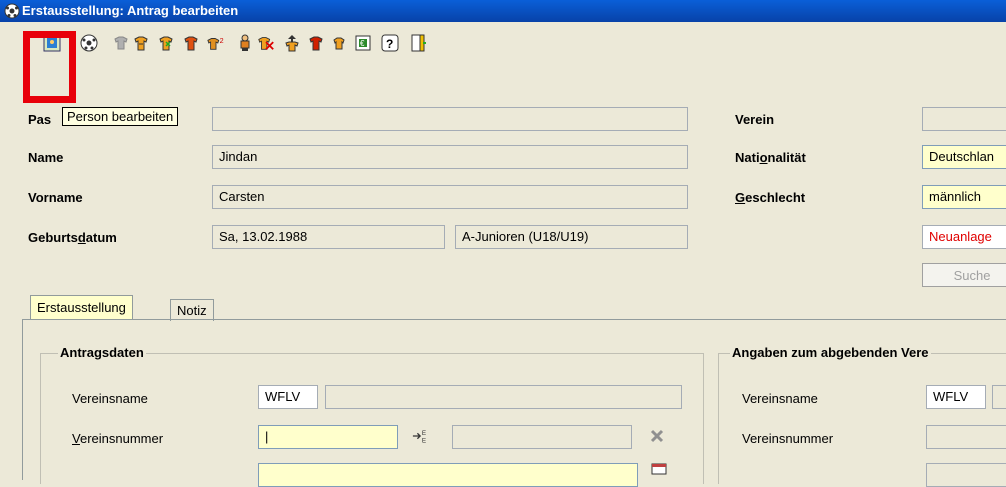 This screenshot has height=487, width=1006. I want to click on antragsdaten-title: Antragsdaten, so click(102, 352).